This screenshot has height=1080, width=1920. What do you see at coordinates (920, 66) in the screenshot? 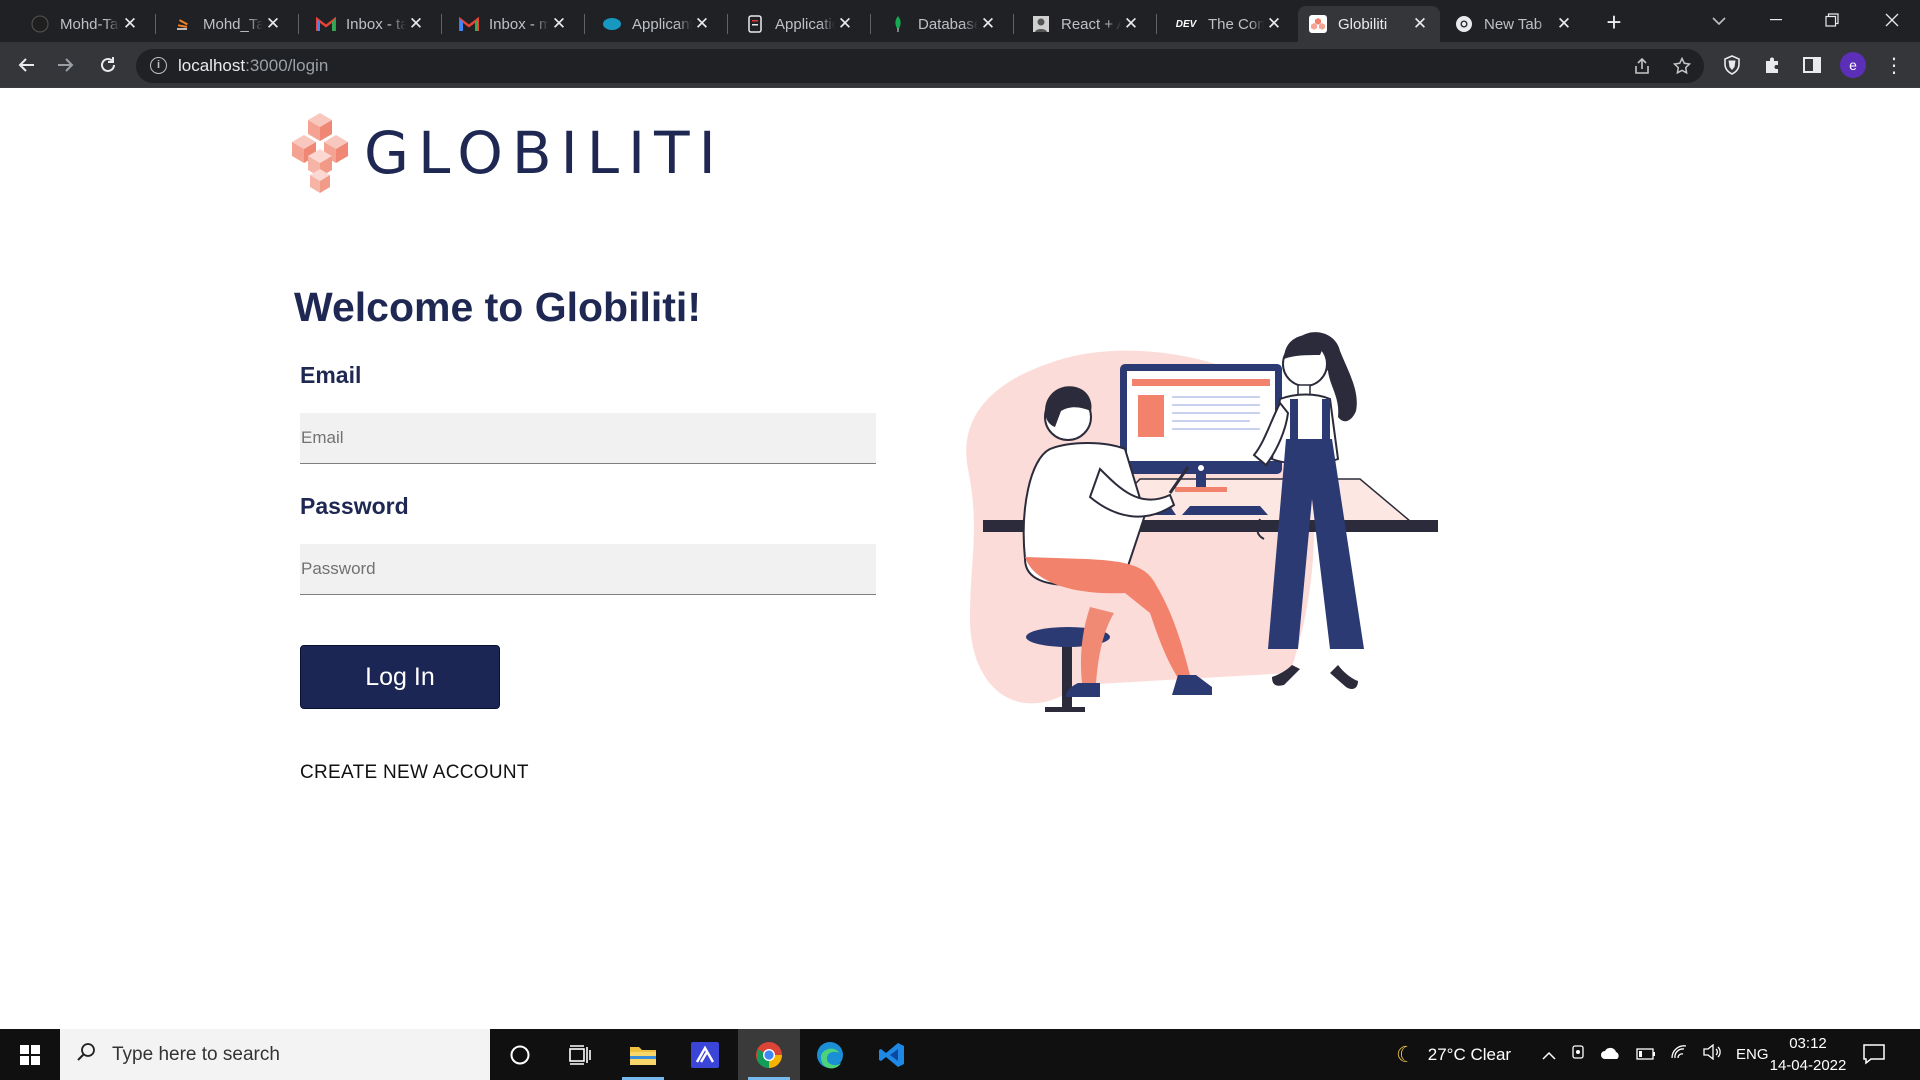
I see `address-bar: i localhost:3000/login` at bounding box center [920, 66].